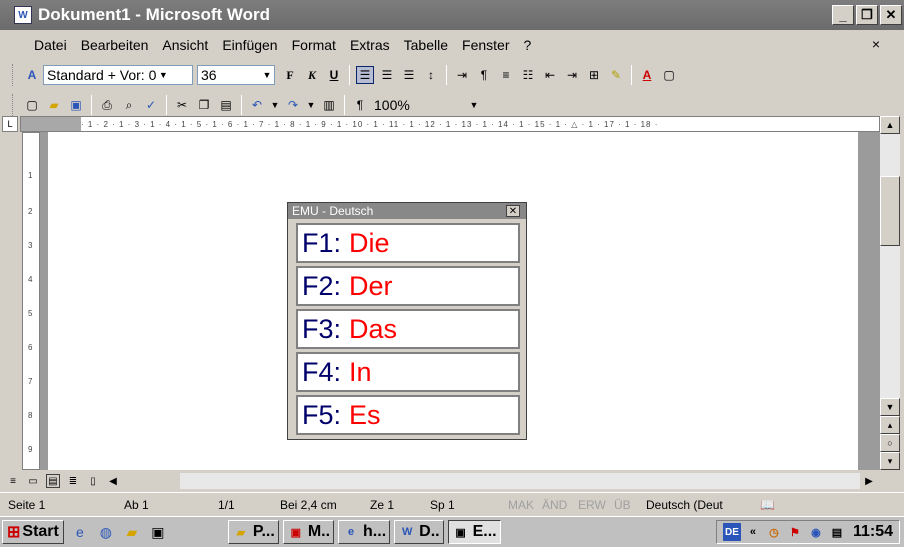 This screenshot has height=547, width=904. Describe the element at coordinates (408, 329) in the screenshot. I see `emu-item: F3: Das` at that location.